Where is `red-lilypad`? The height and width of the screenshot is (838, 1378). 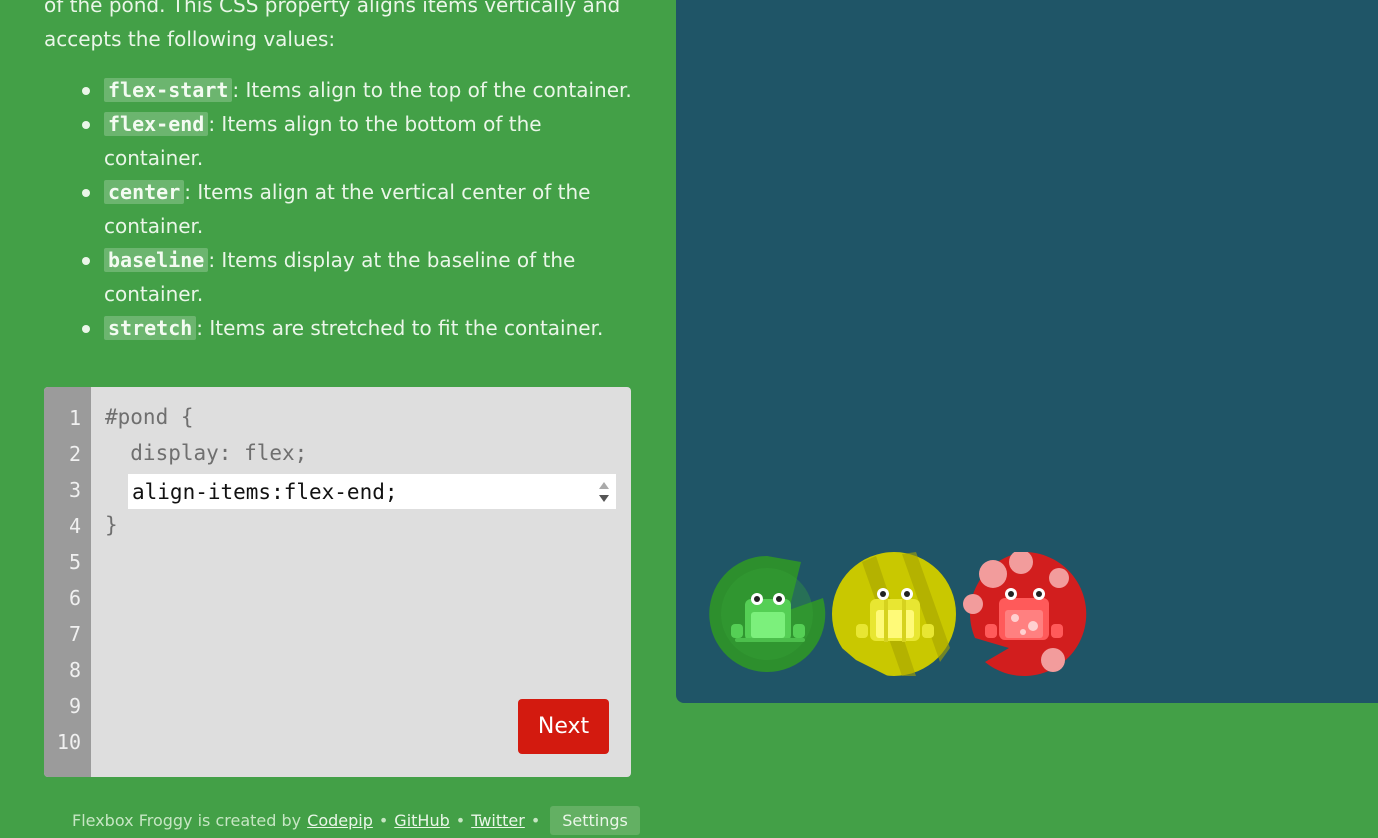 red-lilypad is located at coordinates (1025, 614).